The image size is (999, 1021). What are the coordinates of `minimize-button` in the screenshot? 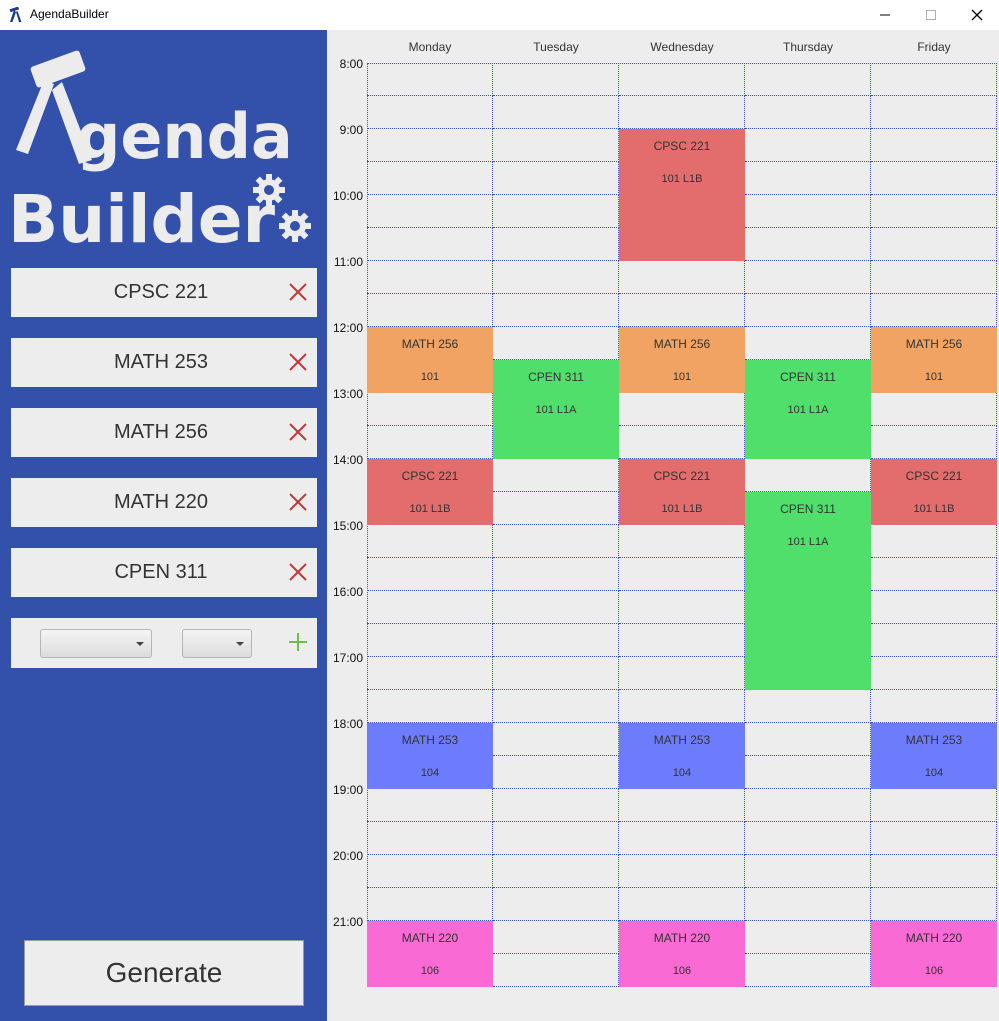 It's located at (885, 15).